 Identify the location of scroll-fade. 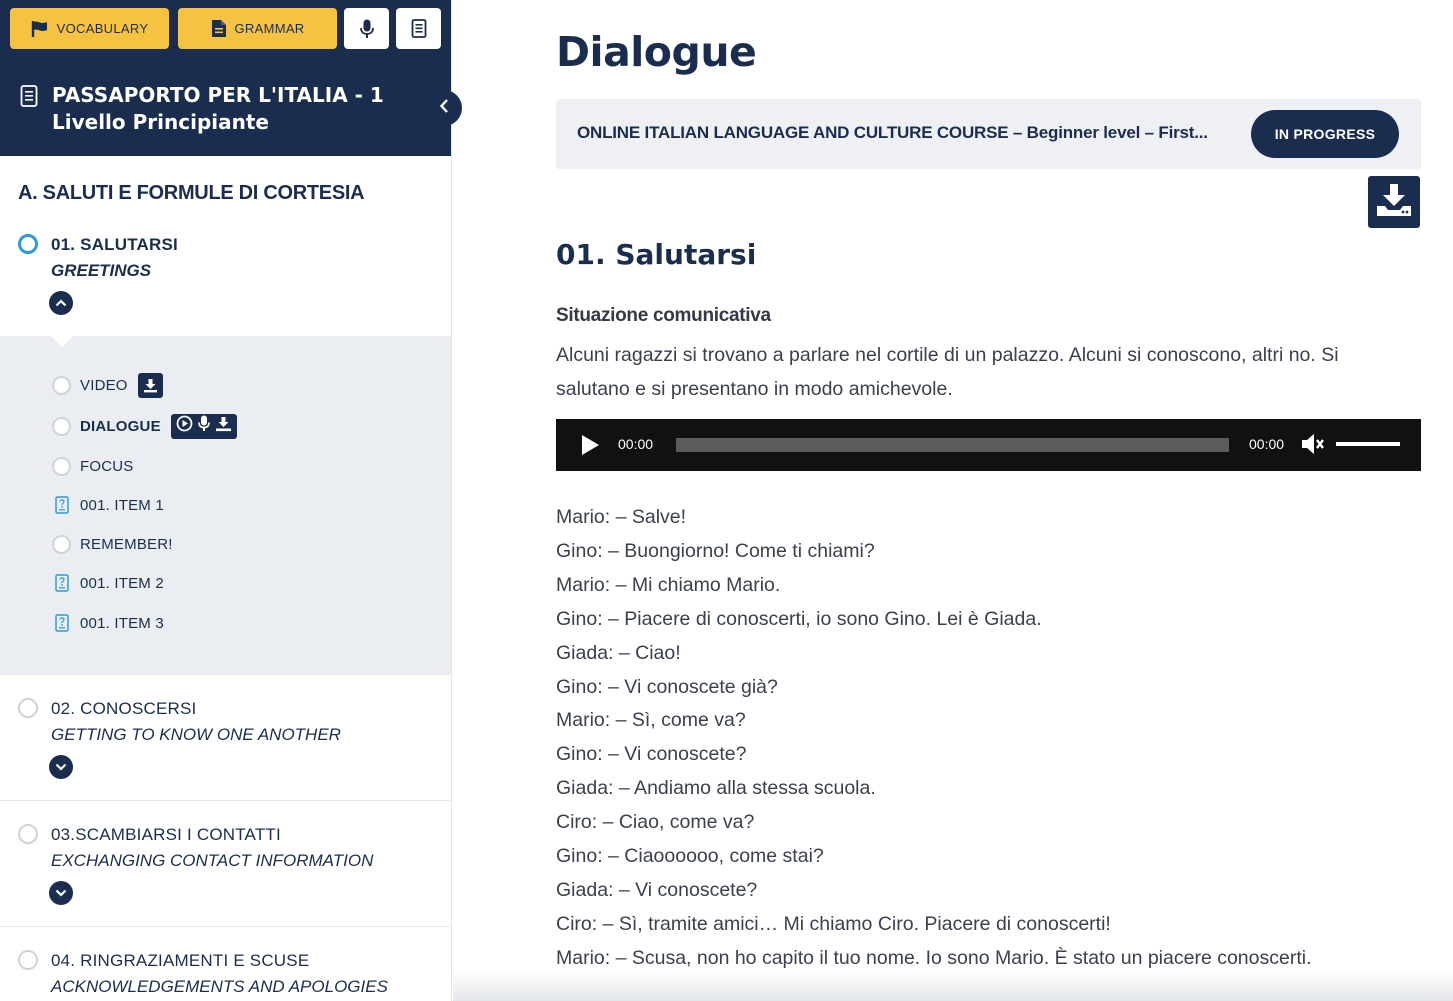
(953, 985).